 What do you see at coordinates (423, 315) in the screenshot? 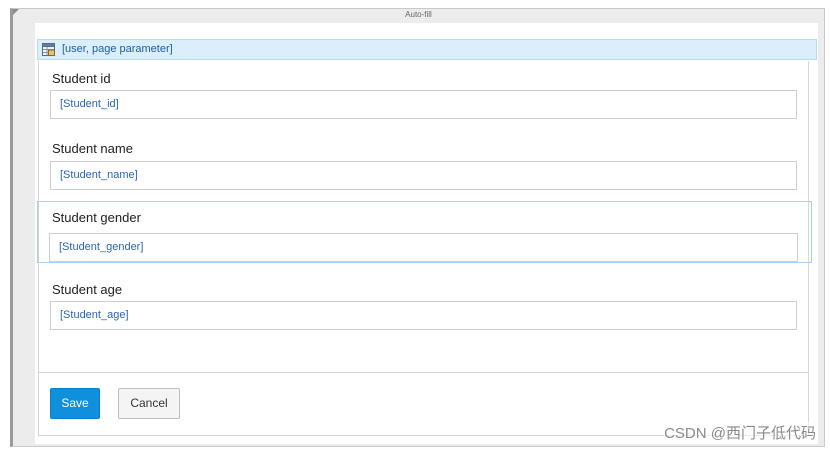
I see `student-age-input: [Student_age]` at bounding box center [423, 315].